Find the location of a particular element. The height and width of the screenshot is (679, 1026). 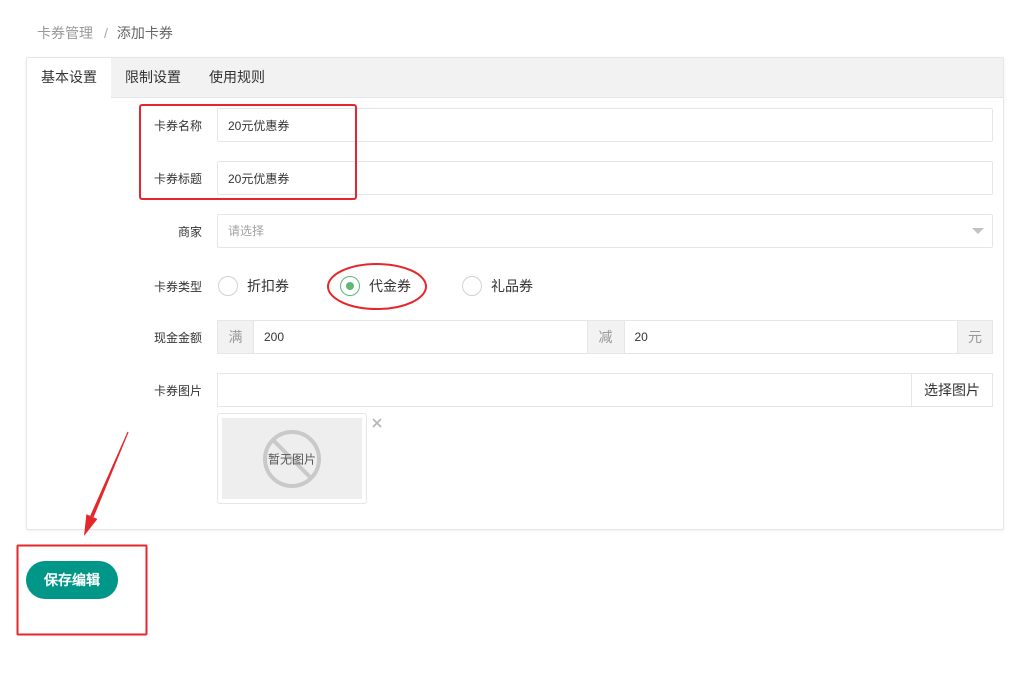

image-preview: 暂无图片 is located at coordinates (292, 458).